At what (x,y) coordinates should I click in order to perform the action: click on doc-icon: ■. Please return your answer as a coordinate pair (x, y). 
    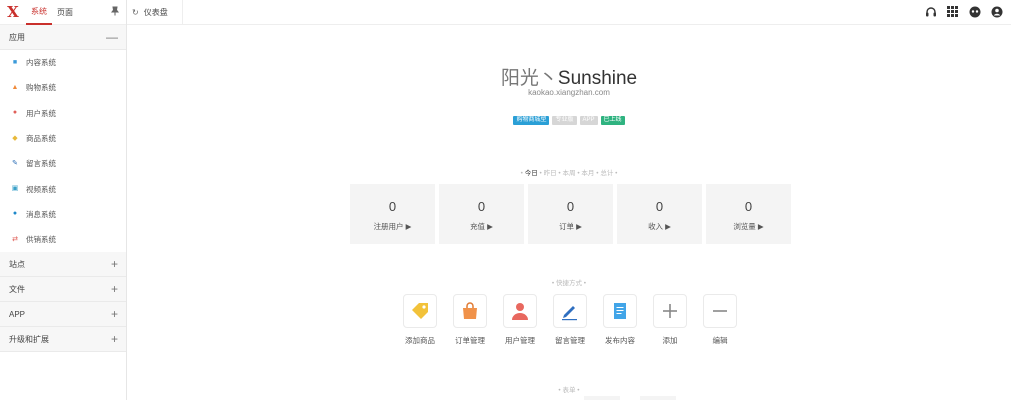
    Looking at the image, I should click on (15, 62).